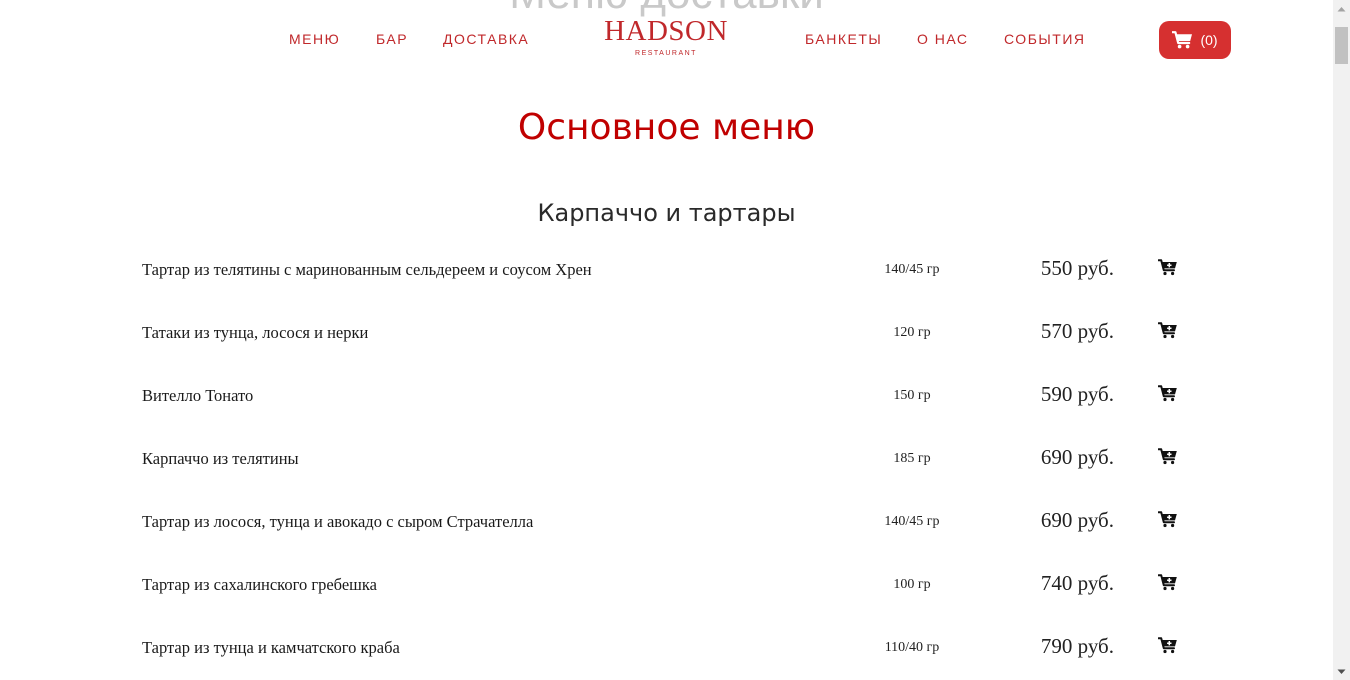 This screenshot has height=680, width=1350. Describe the element at coordinates (666, 213) in the screenshot. I see `section-title: Карпаччо и тартары` at that location.